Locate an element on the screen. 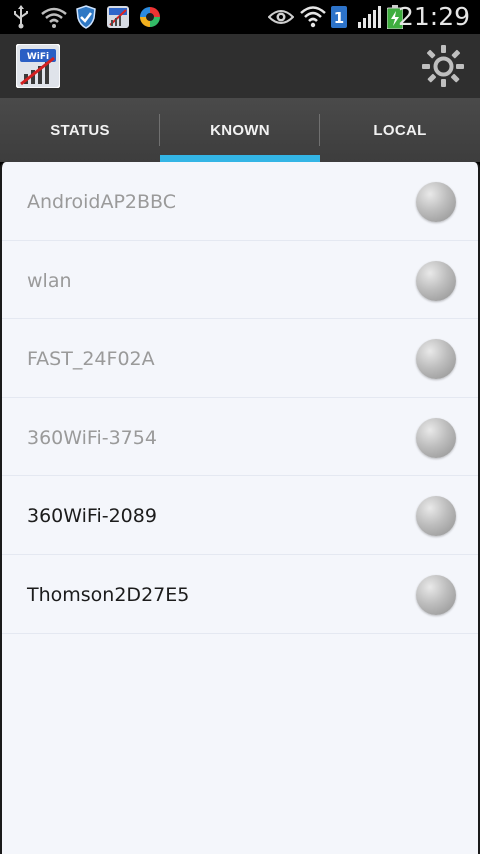 The image size is (480, 854). list-item: 360WiFi-3754 is located at coordinates (240, 437).